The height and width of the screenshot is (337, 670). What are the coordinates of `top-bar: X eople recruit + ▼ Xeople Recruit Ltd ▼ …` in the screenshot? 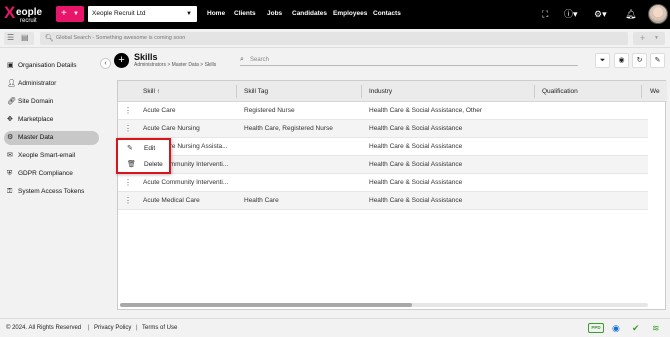 It's located at (335, 14).